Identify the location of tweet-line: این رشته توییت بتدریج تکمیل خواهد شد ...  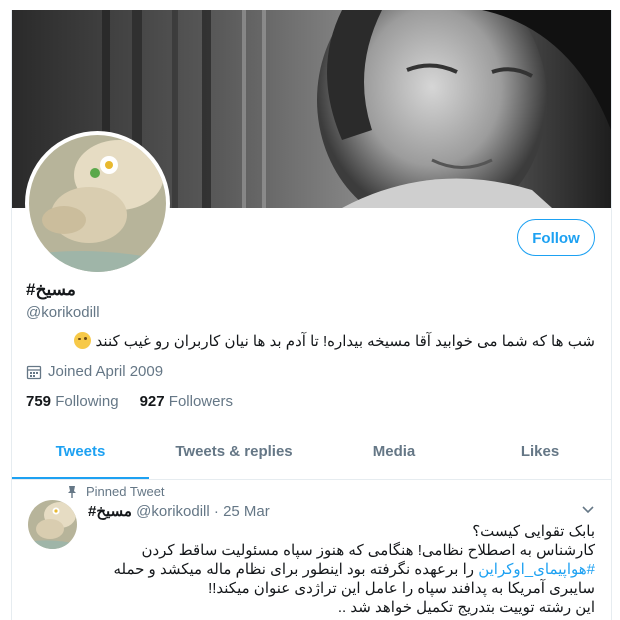
(466, 607).